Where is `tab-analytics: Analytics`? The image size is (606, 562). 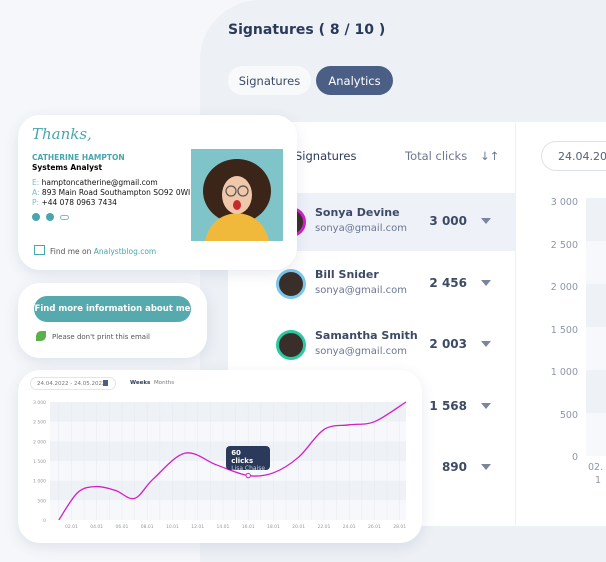 tab-analytics: Analytics is located at coordinates (354, 80).